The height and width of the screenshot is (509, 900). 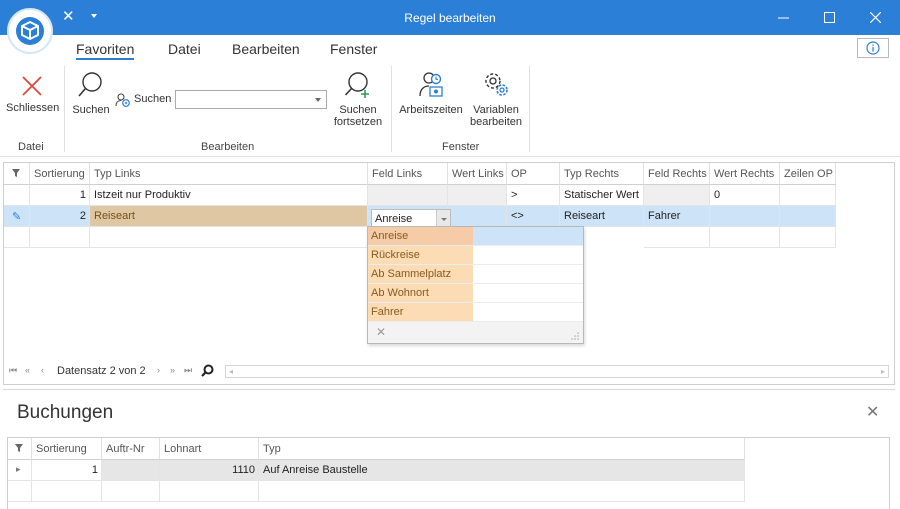 What do you see at coordinates (158, 370) in the screenshot?
I see `next-record-icon: ›` at bounding box center [158, 370].